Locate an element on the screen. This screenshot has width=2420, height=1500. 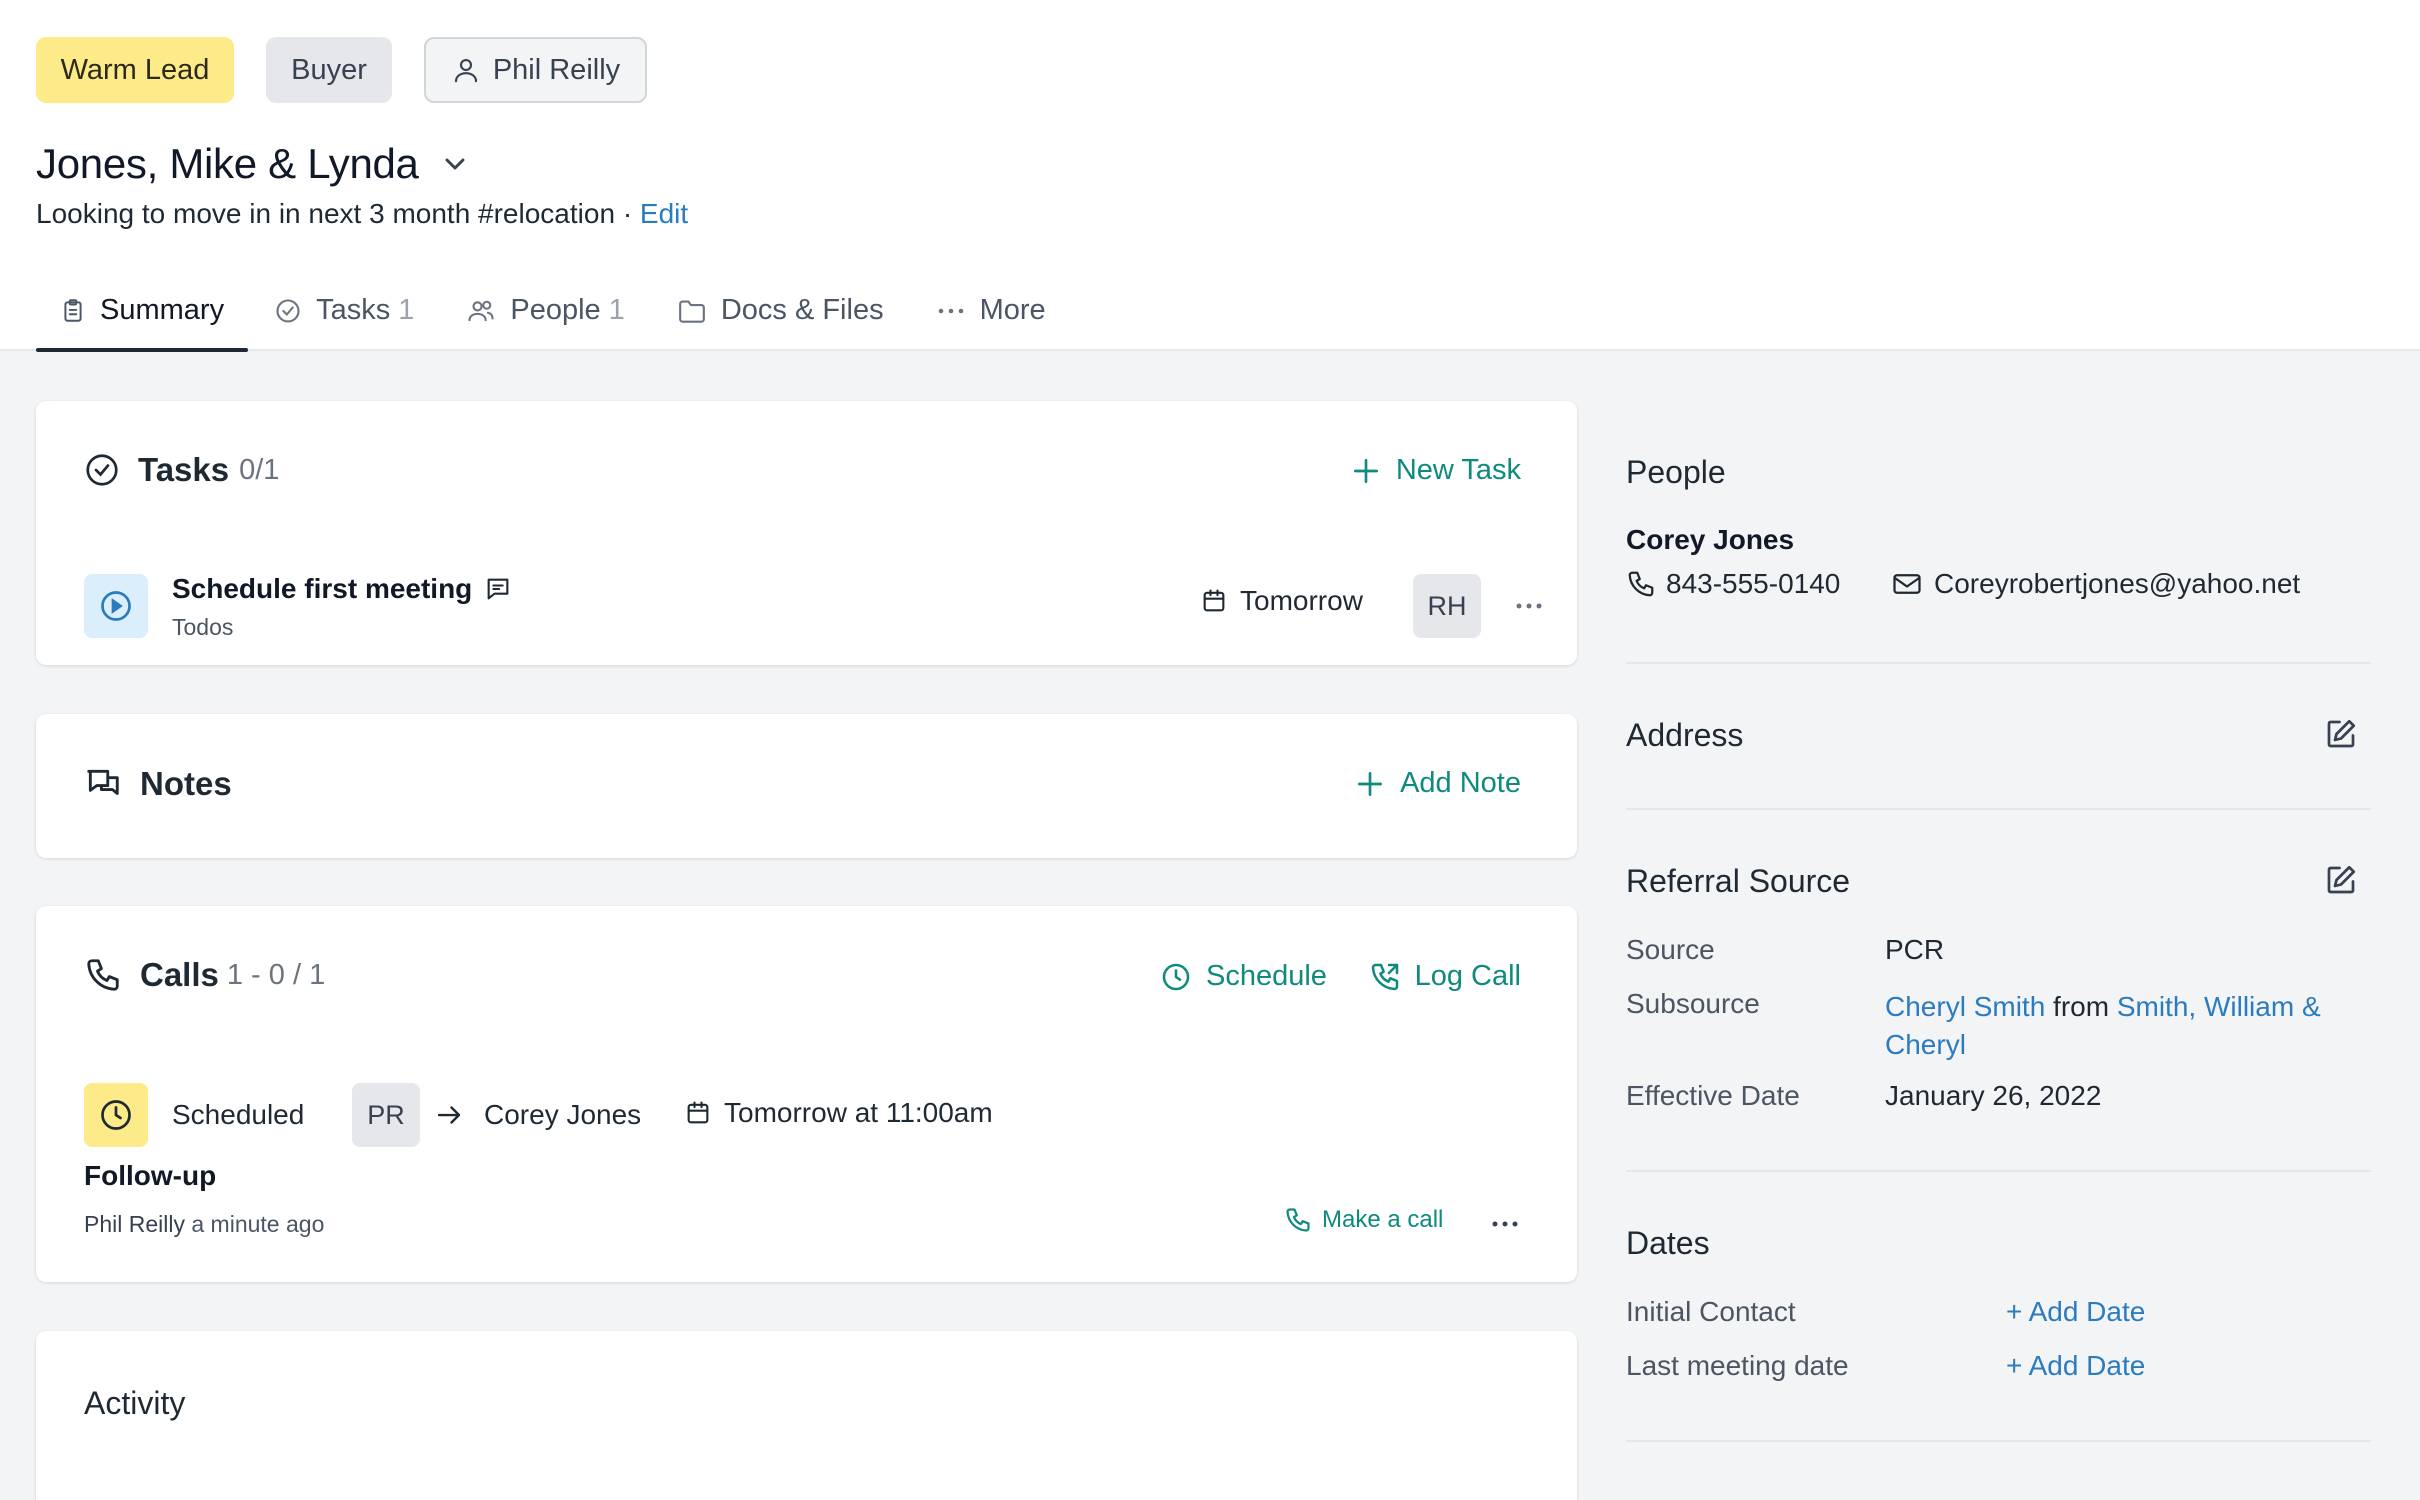
task-row: Schedule first meeting Todos Tomorrow RH is located at coordinates (806, 606).